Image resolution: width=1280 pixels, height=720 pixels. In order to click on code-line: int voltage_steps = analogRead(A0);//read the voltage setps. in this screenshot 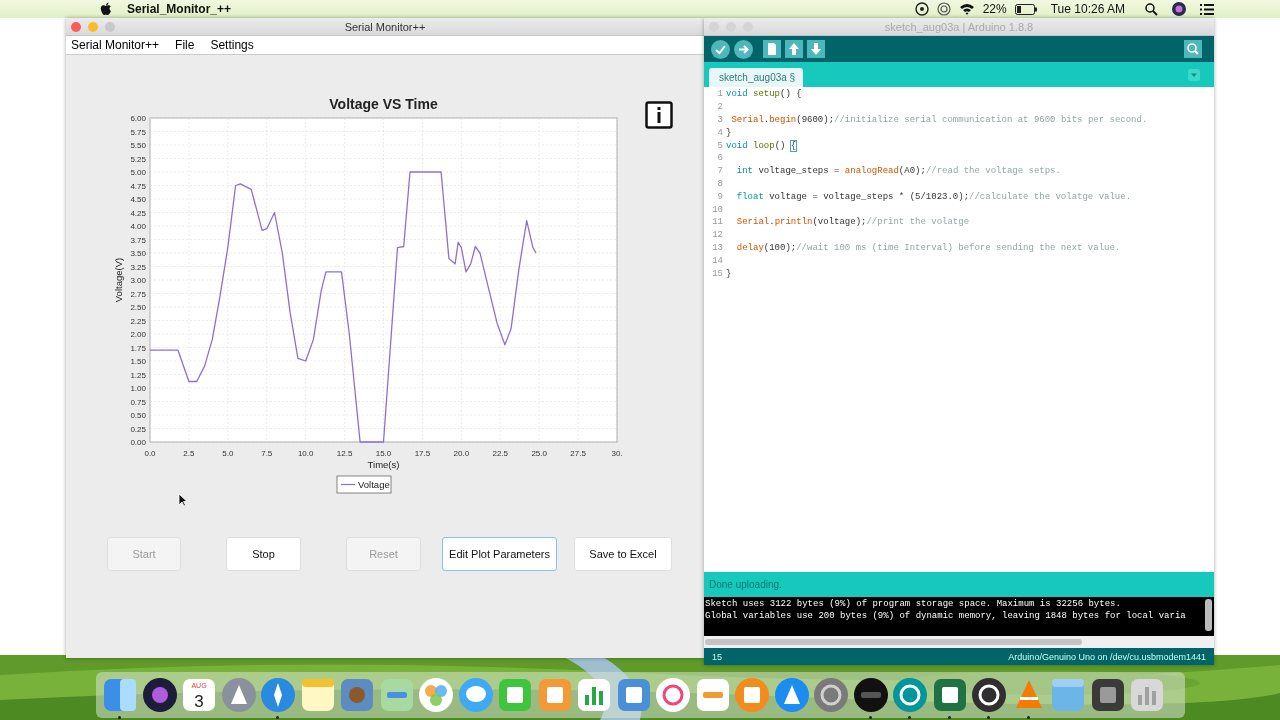, I will do `click(898, 171)`.